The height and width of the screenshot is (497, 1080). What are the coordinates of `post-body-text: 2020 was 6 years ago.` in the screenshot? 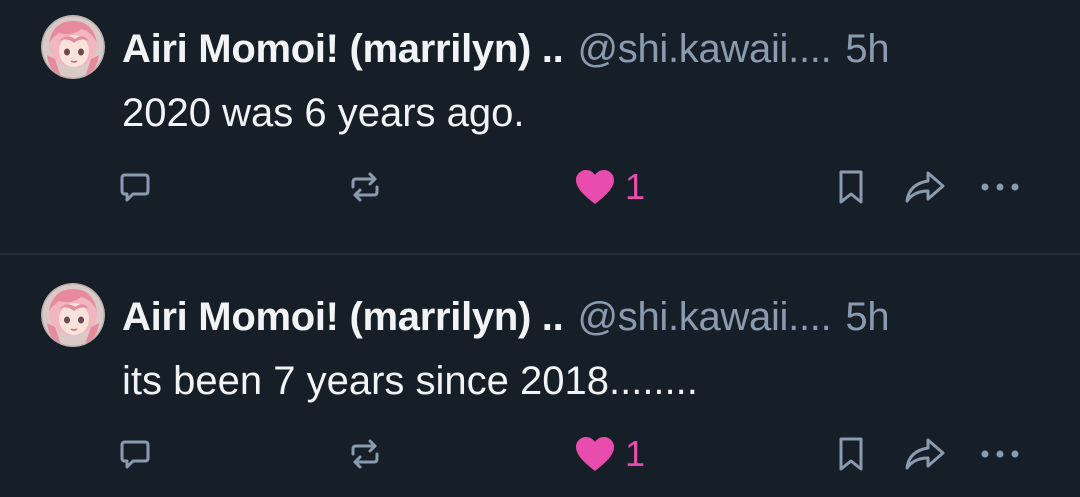 It's located at (323, 113).